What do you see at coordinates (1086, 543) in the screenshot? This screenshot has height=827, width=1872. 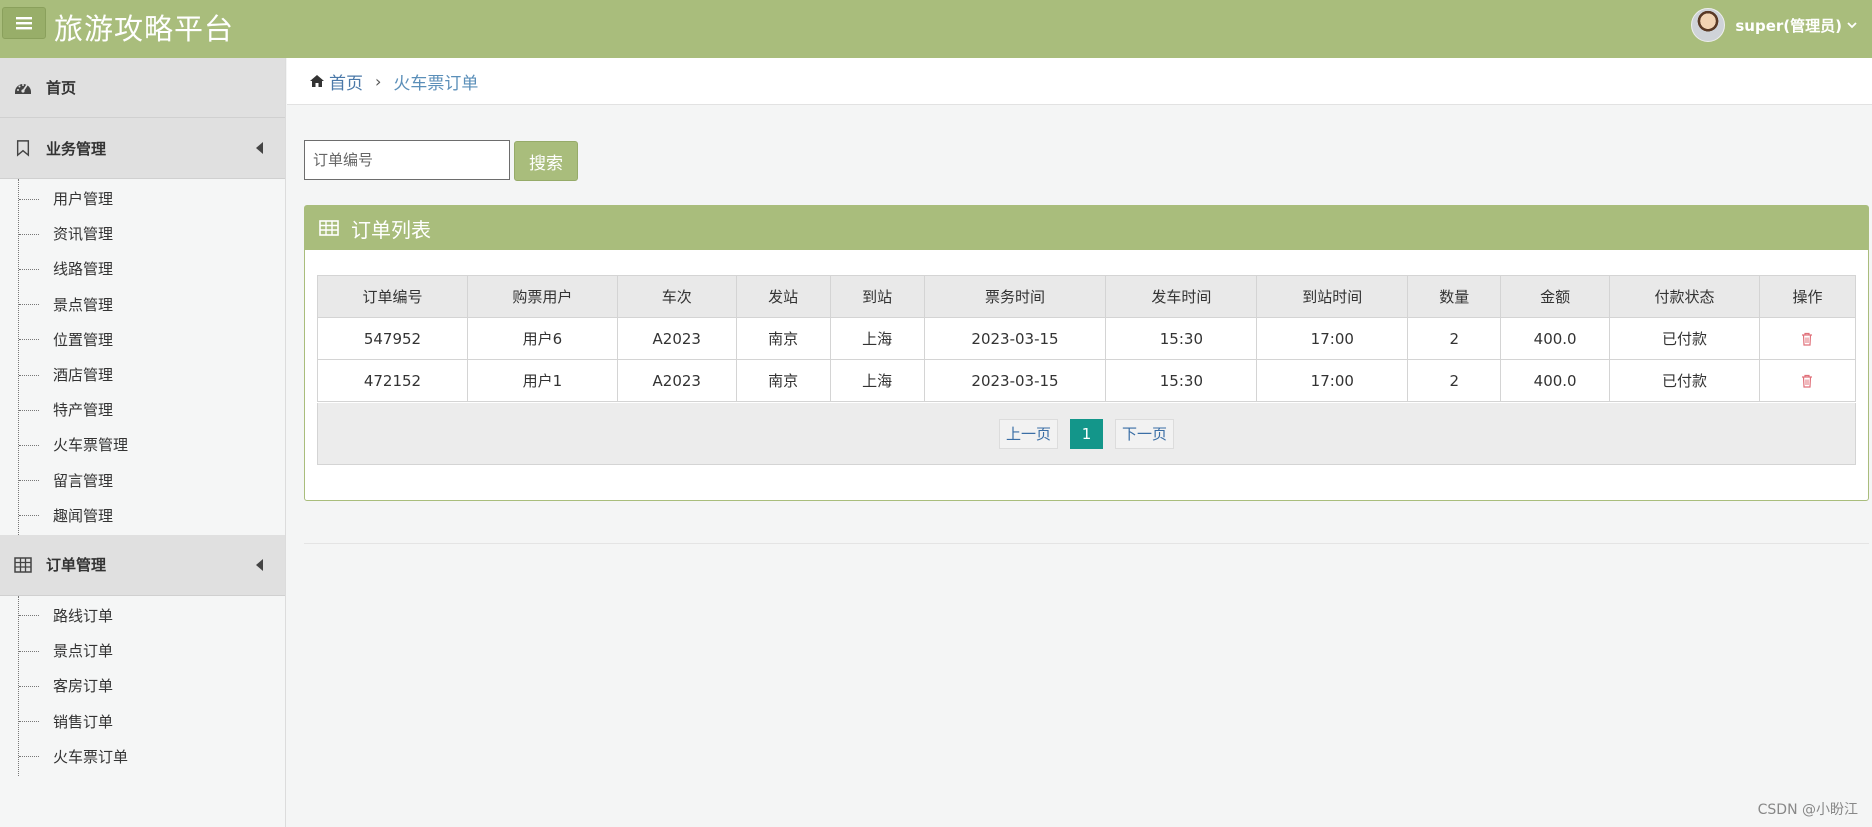 I see `divider` at bounding box center [1086, 543].